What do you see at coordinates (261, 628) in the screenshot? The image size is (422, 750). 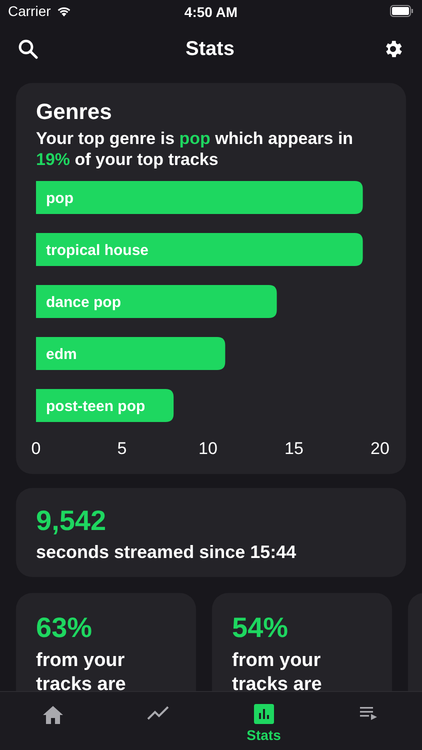 I see `stat-value: 54%` at bounding box center [261, 628].